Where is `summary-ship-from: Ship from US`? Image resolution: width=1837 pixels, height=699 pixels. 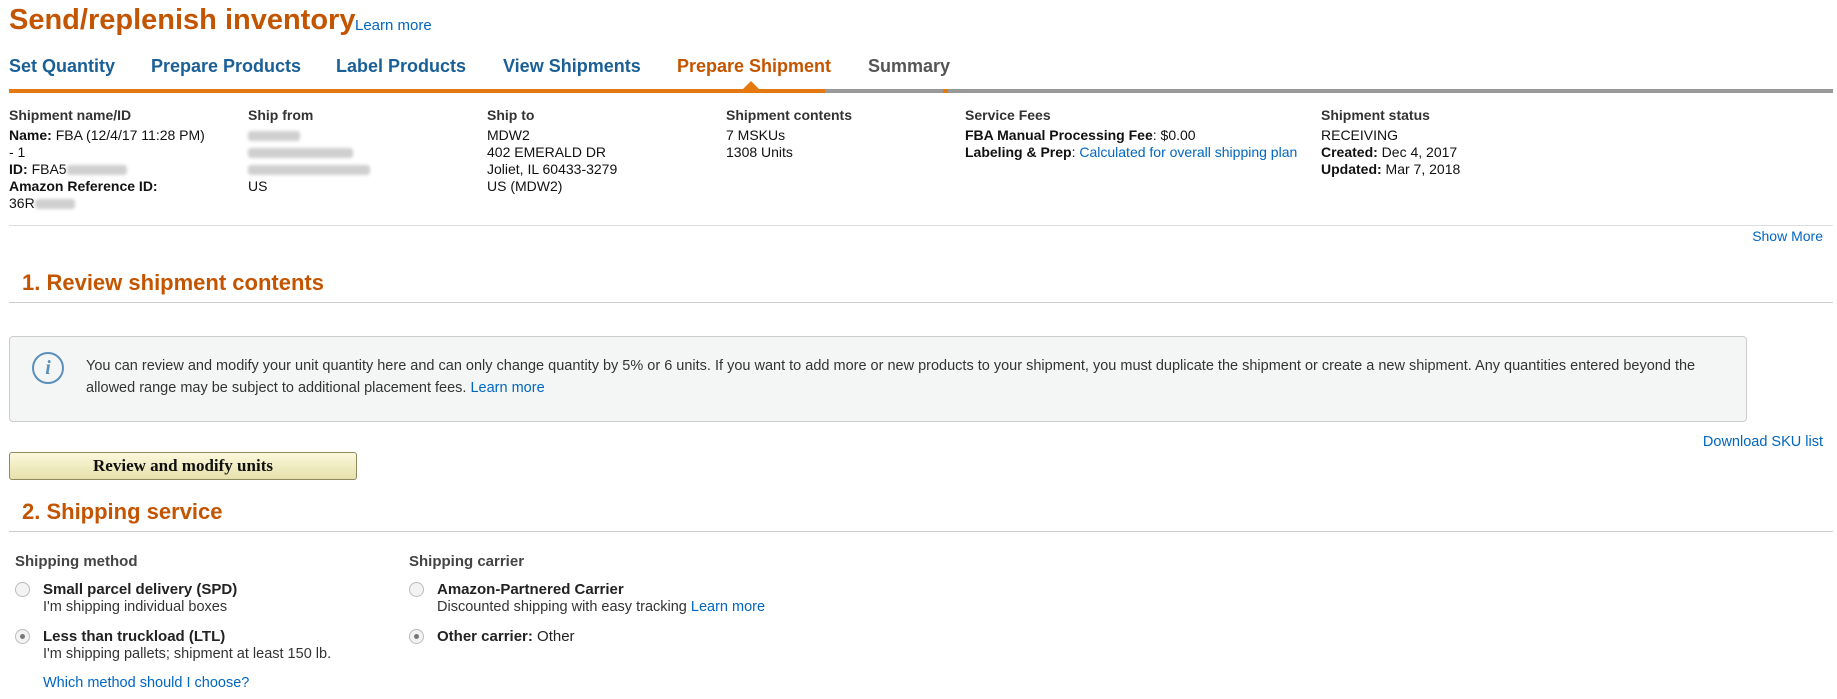 summary-ship-from: Ship from US is located at coordinates (348, 151).